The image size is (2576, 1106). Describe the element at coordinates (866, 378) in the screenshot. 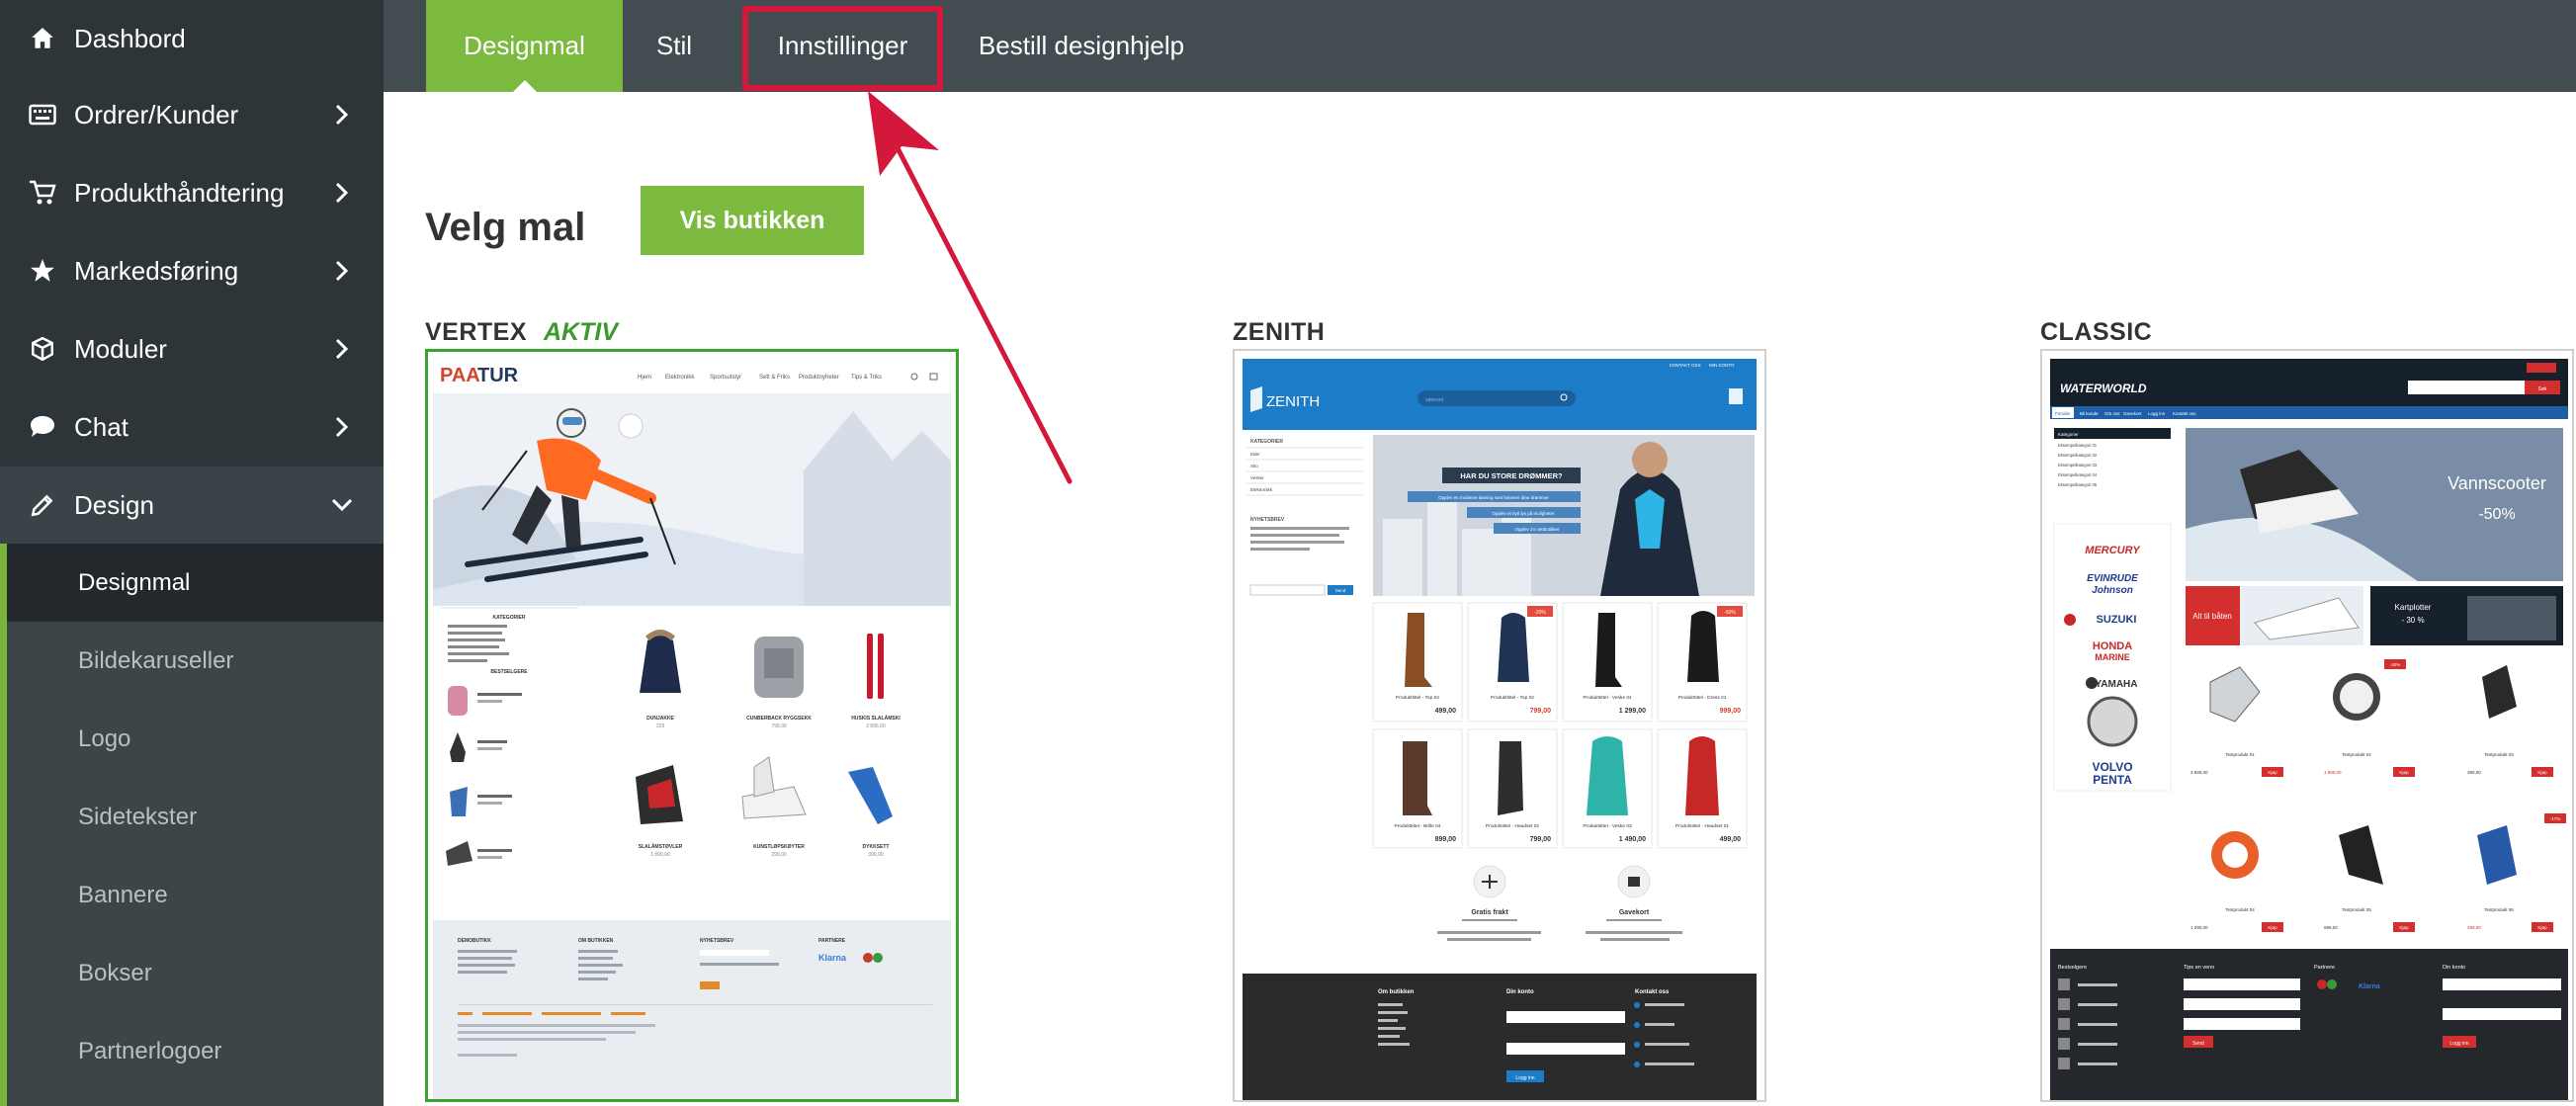

I see `preview-nav-item: Tips & Triks` at that location.